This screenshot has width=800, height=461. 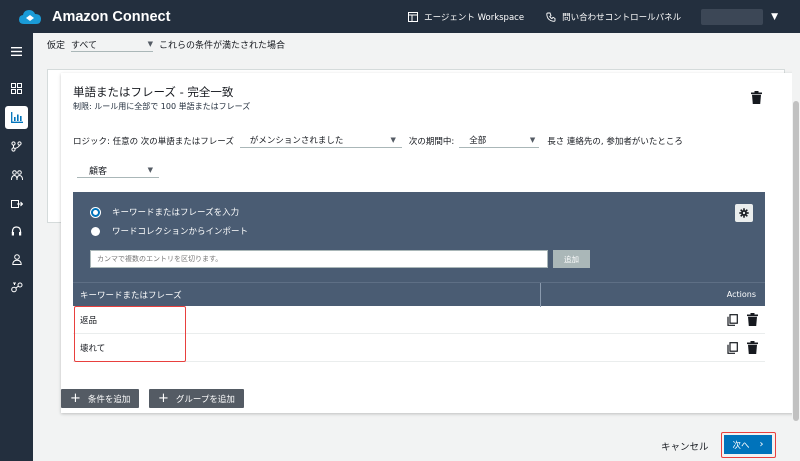 I want to click on radio-import-collection: ワードコレクションからインポート, so click(x=169, y=231).